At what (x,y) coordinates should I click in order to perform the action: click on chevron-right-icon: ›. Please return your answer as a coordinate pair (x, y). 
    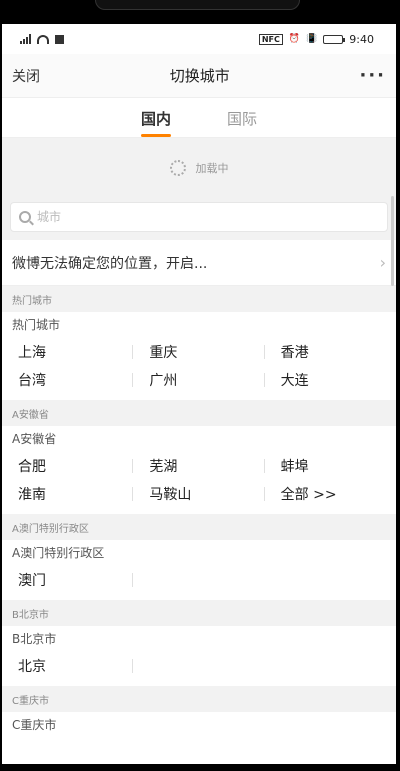
    Looking at the image, I should click on (382, 262).